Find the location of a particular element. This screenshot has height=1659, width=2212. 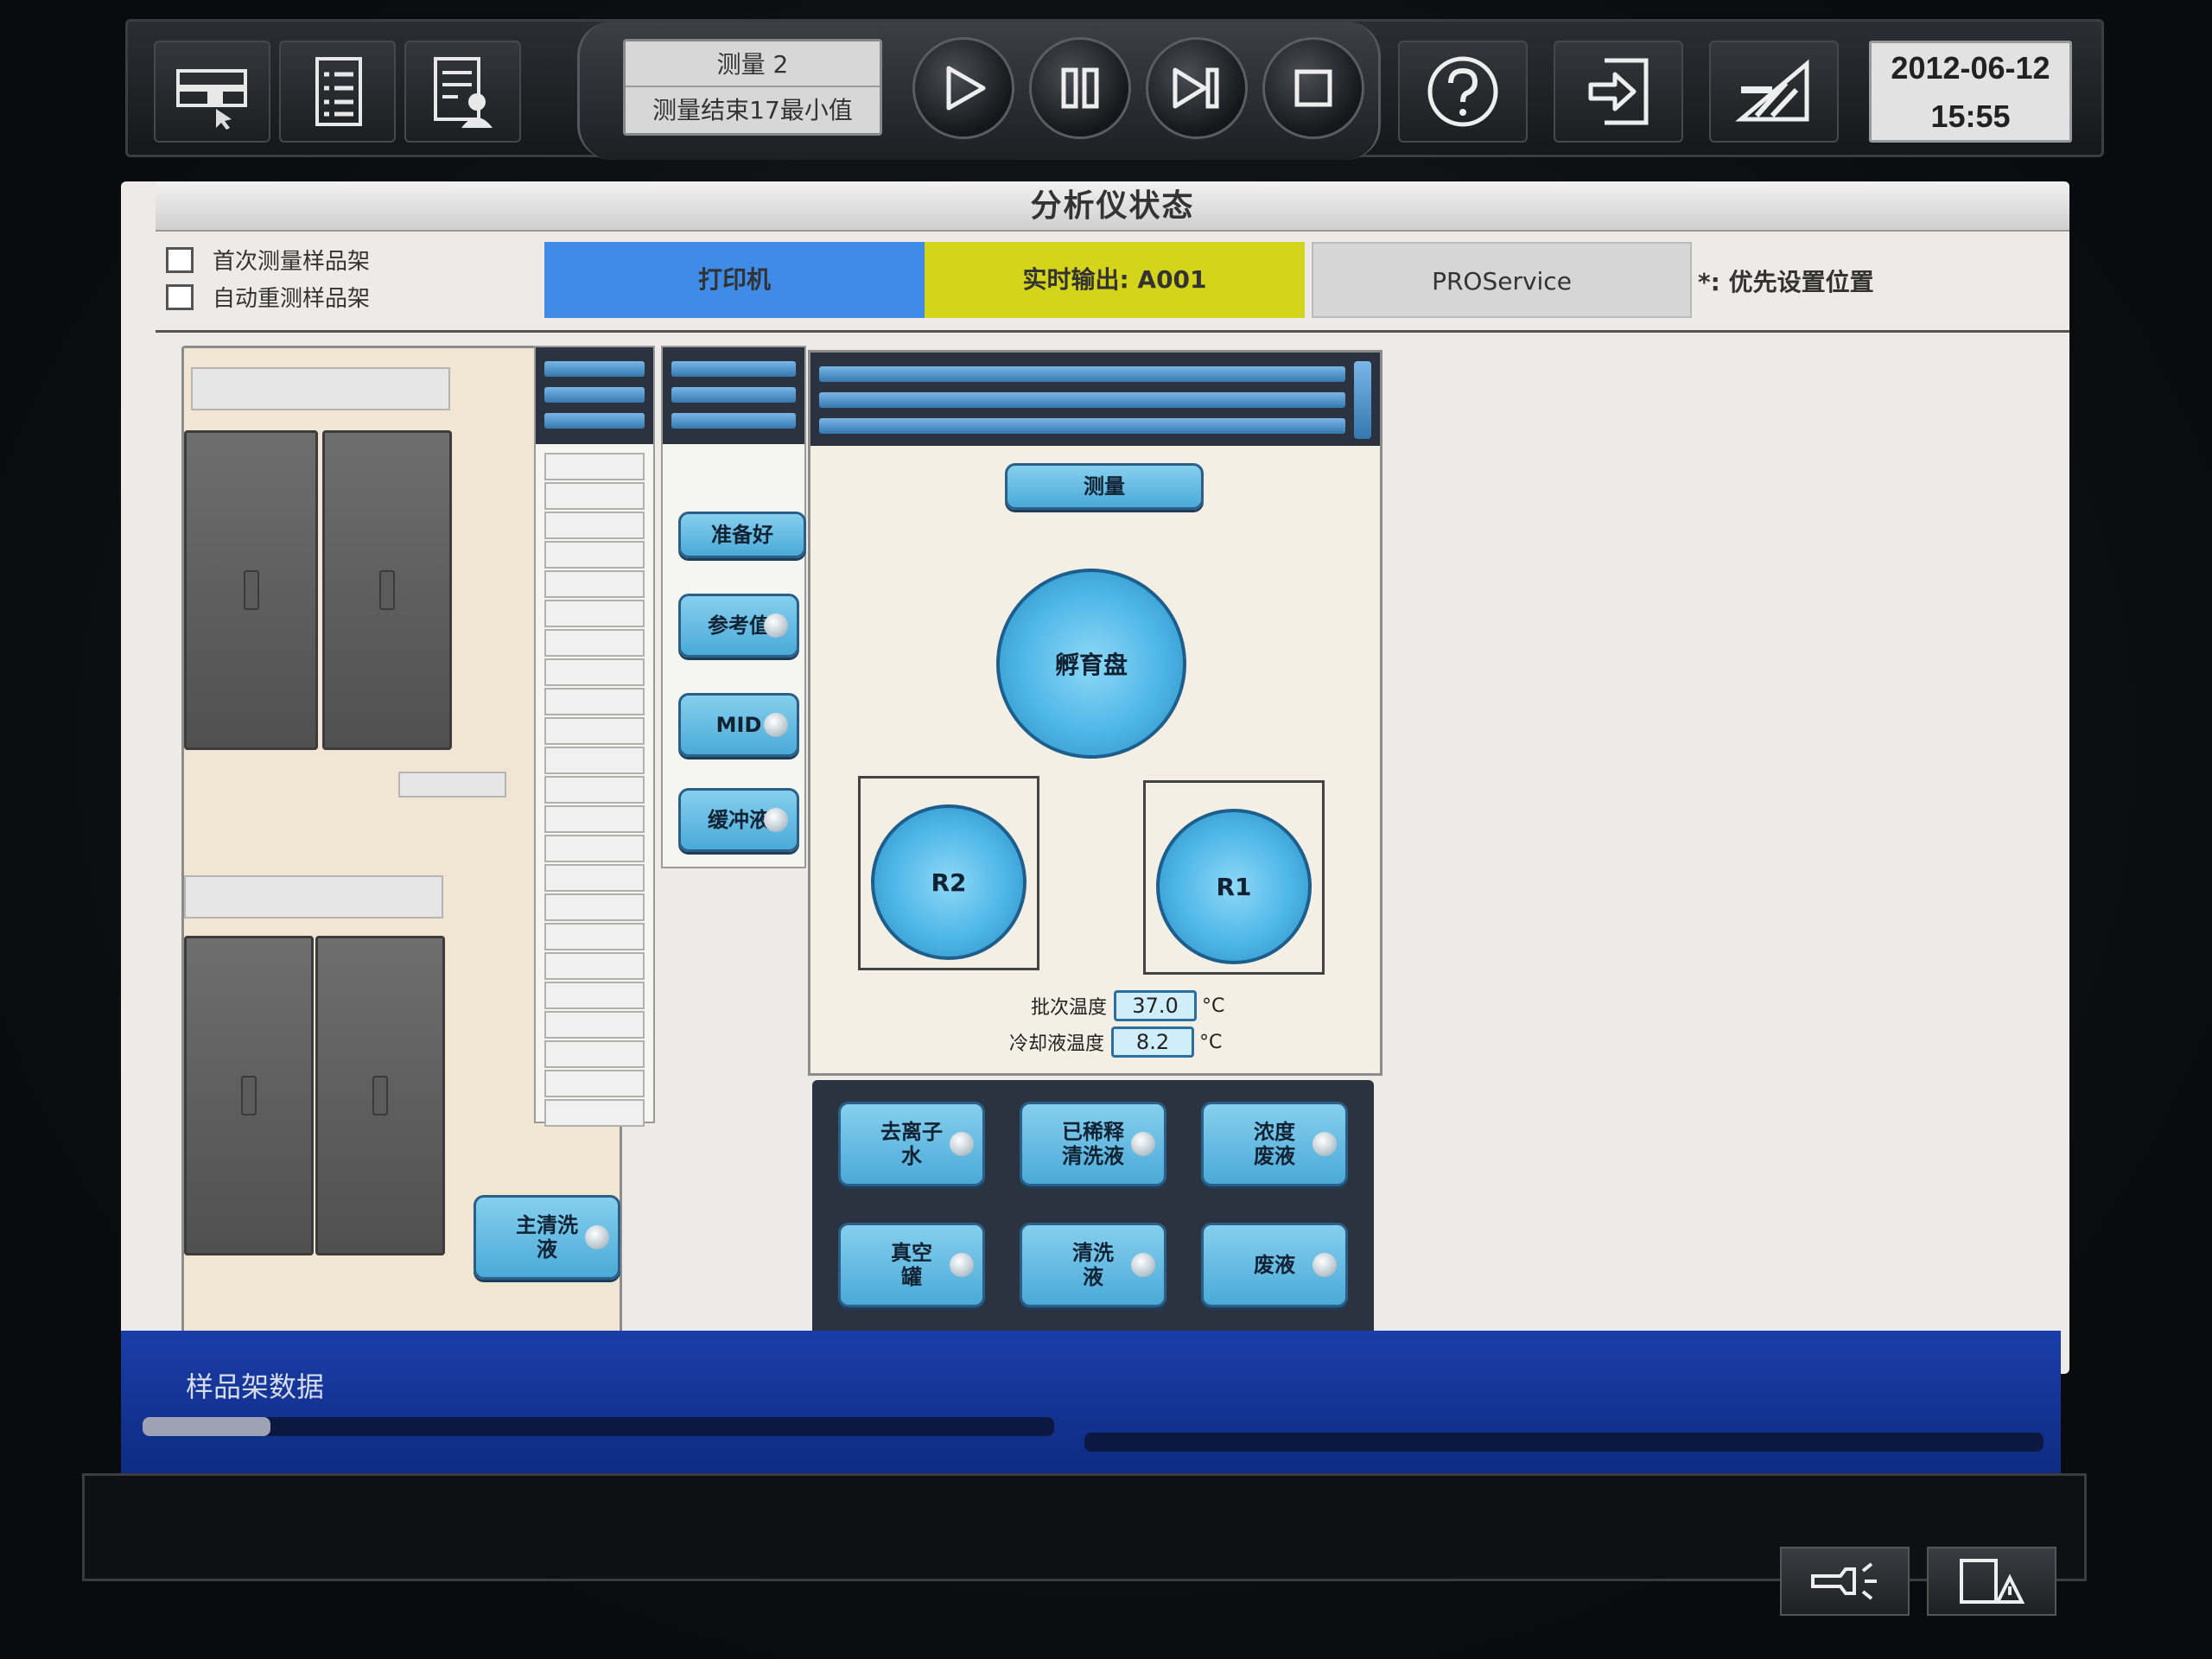

worklist-button is located at coordinates (337, 92).